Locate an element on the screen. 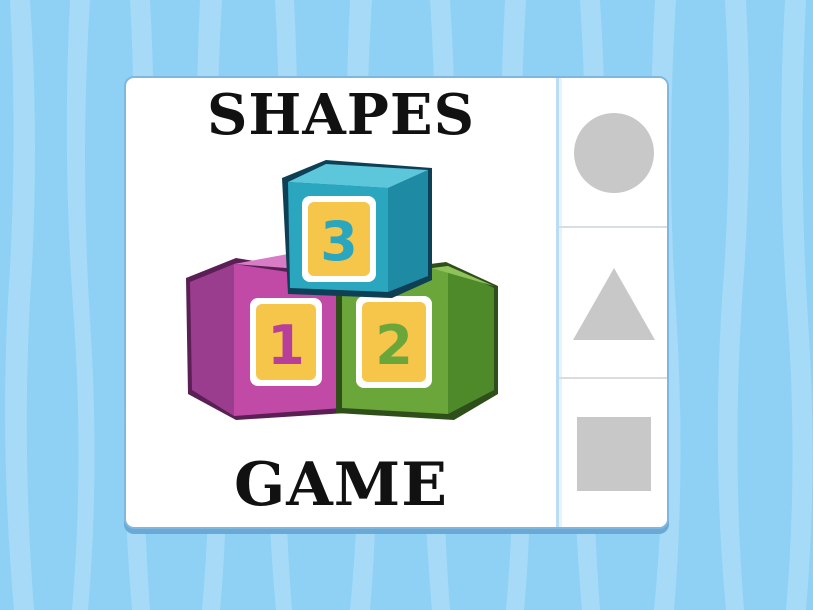 This screenshot has width=813, height=610. title-game: GAME is located at coordinates (341, 485).